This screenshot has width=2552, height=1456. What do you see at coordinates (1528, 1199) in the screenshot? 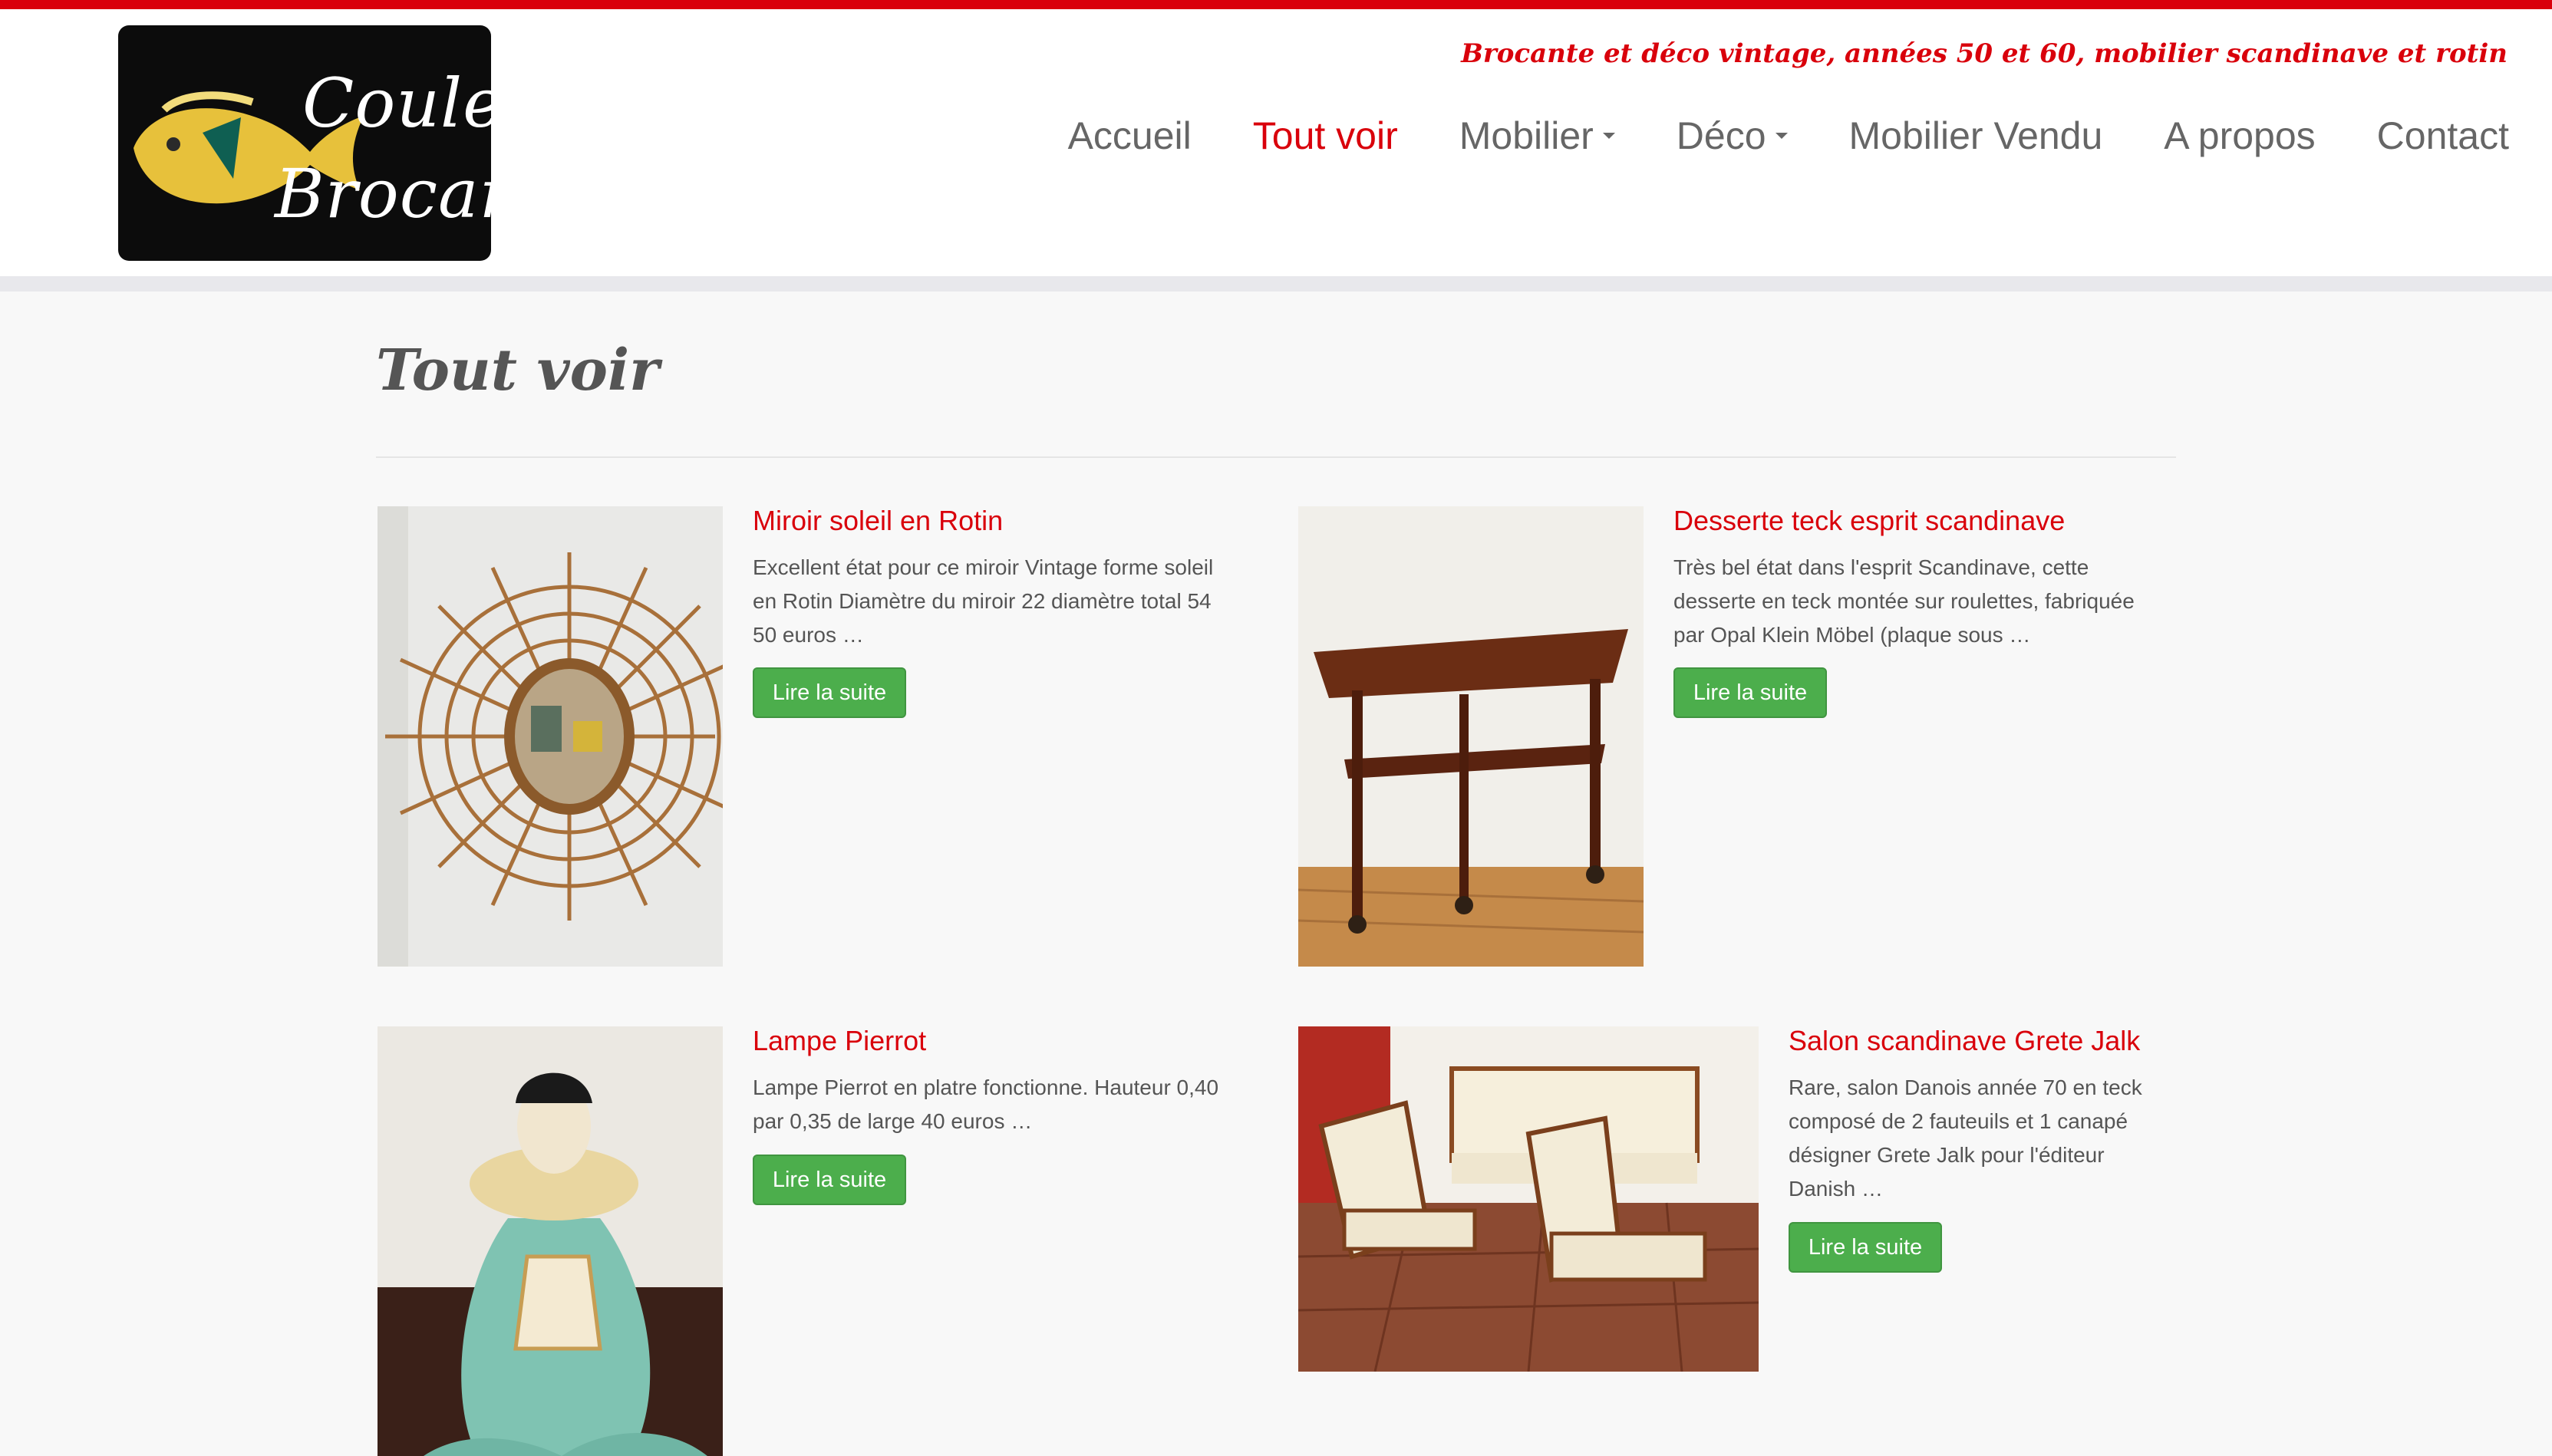
I see `post-image-salon` at bounding box center [1528, 1199].